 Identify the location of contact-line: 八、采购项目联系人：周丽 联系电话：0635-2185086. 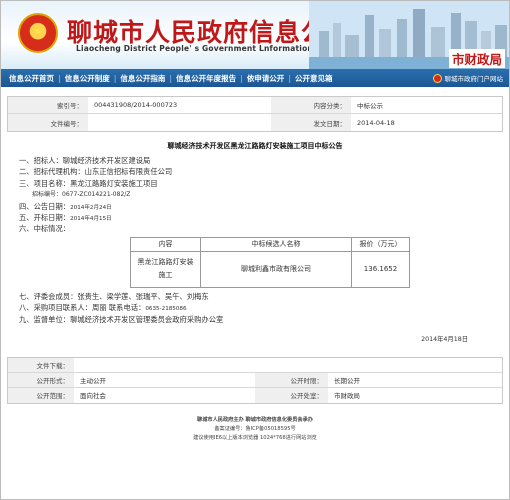
(264, 307).